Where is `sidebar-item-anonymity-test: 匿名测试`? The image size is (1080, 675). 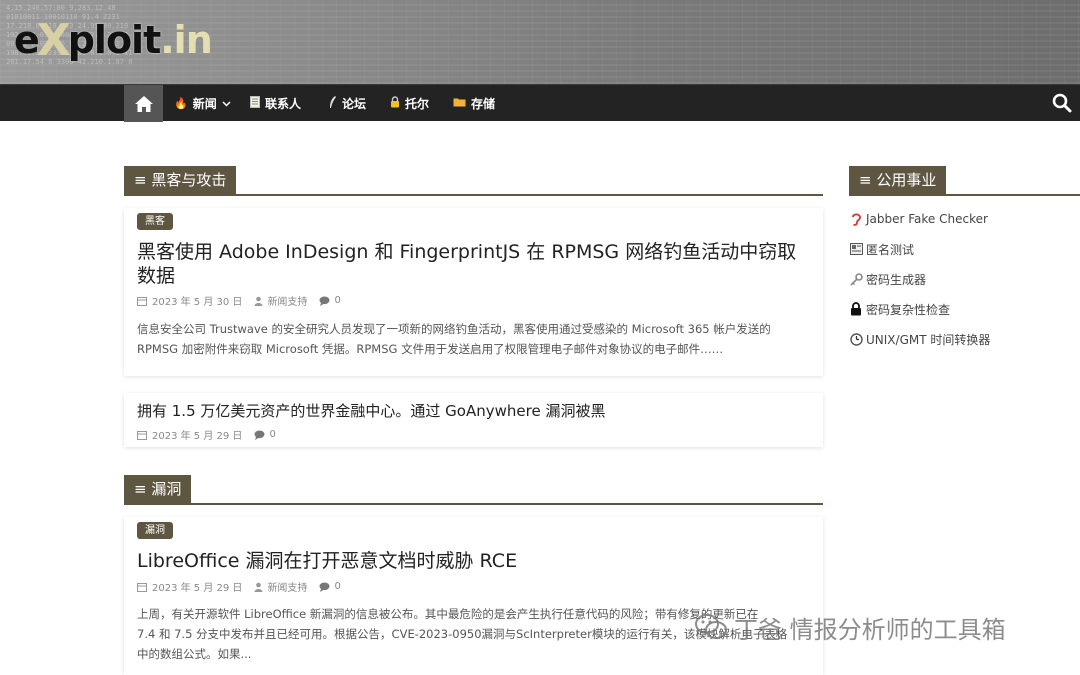 sidebar-item-anonymity-test: 匿名测试 is located at coordinates (881, 249).